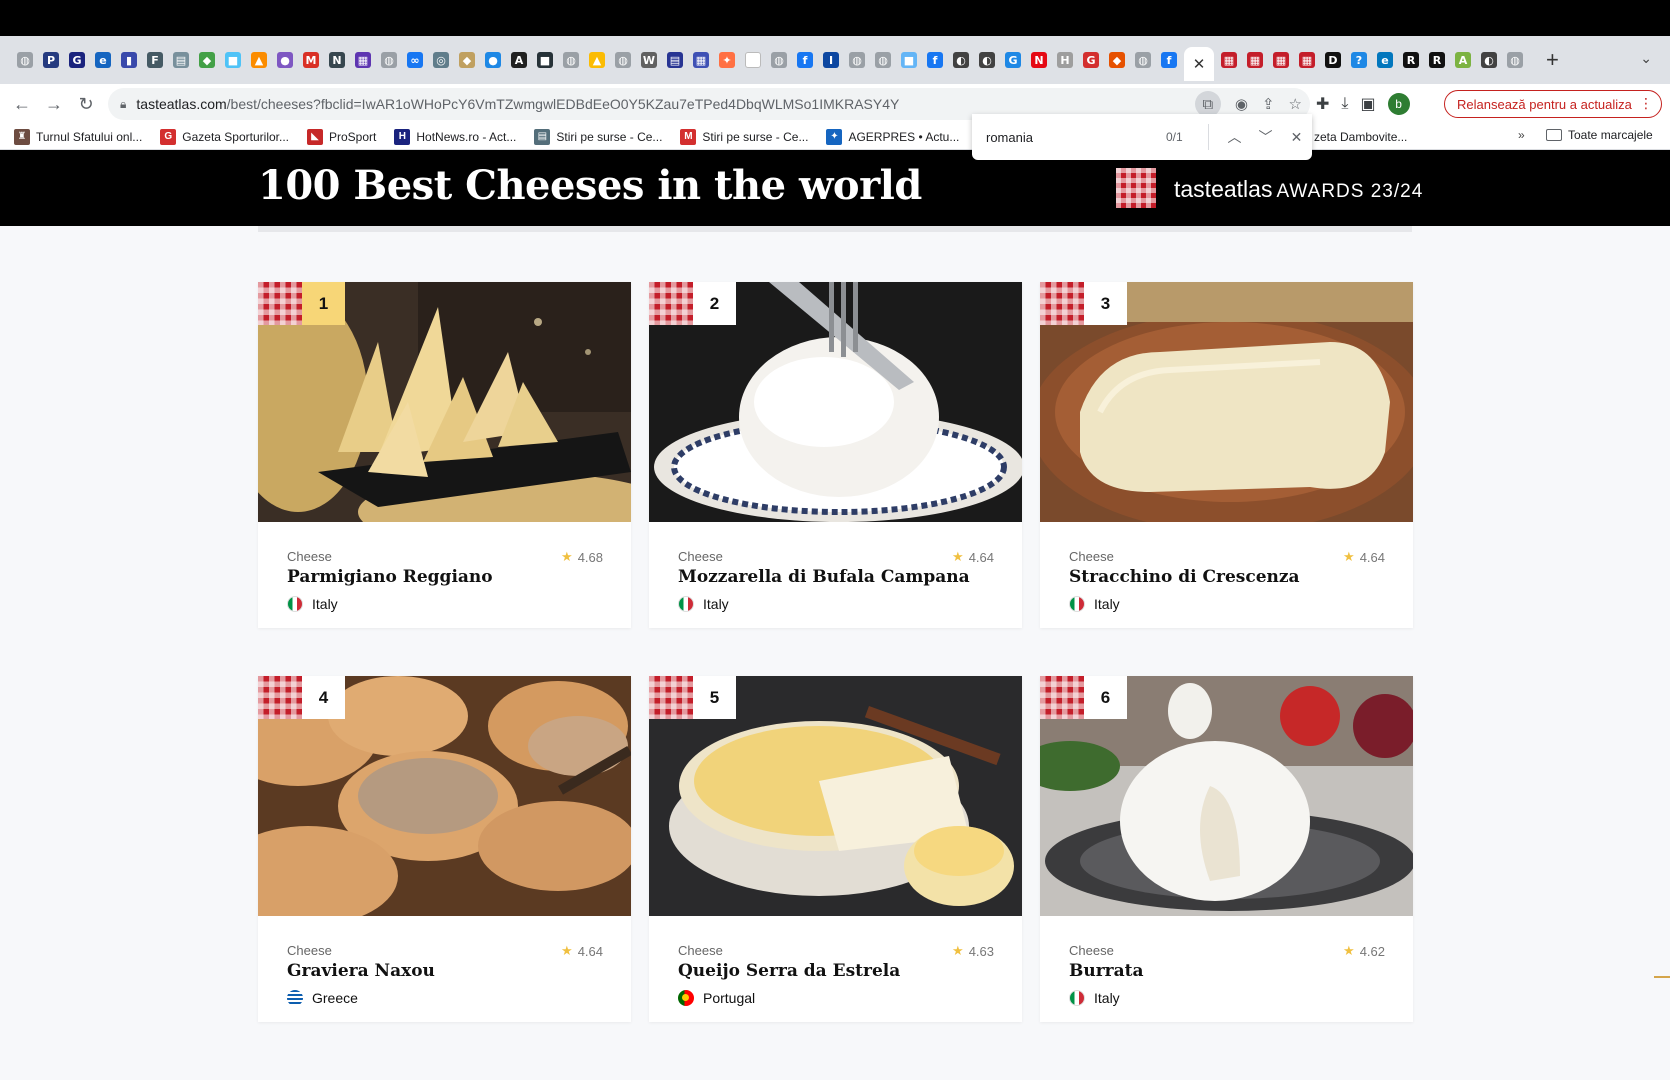 The image size is (1670, 1080). What do you see at coordinates (103, 60) in the screenshot?
I see `tab-ie: e` at bounding box center [103, 60].